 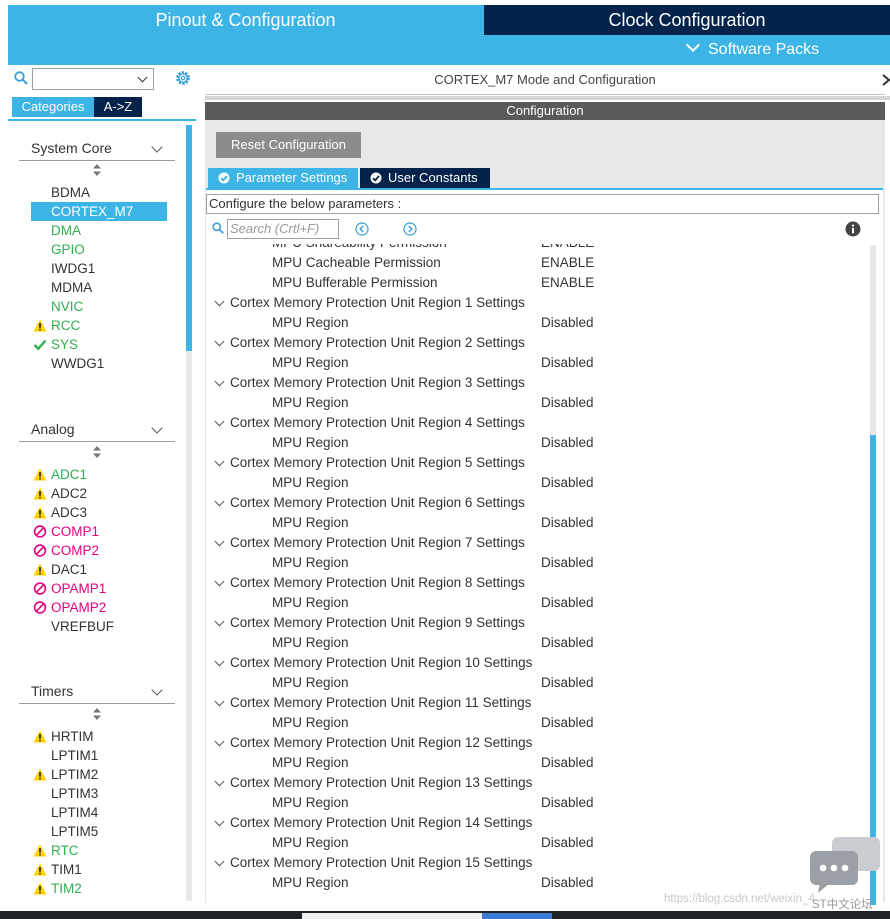 I want to click on peripheral-item-bdma: BDMA, so click(x=99, y=192).